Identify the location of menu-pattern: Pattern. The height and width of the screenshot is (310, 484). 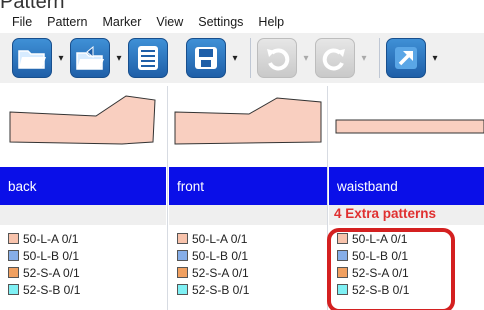
(67, 22).